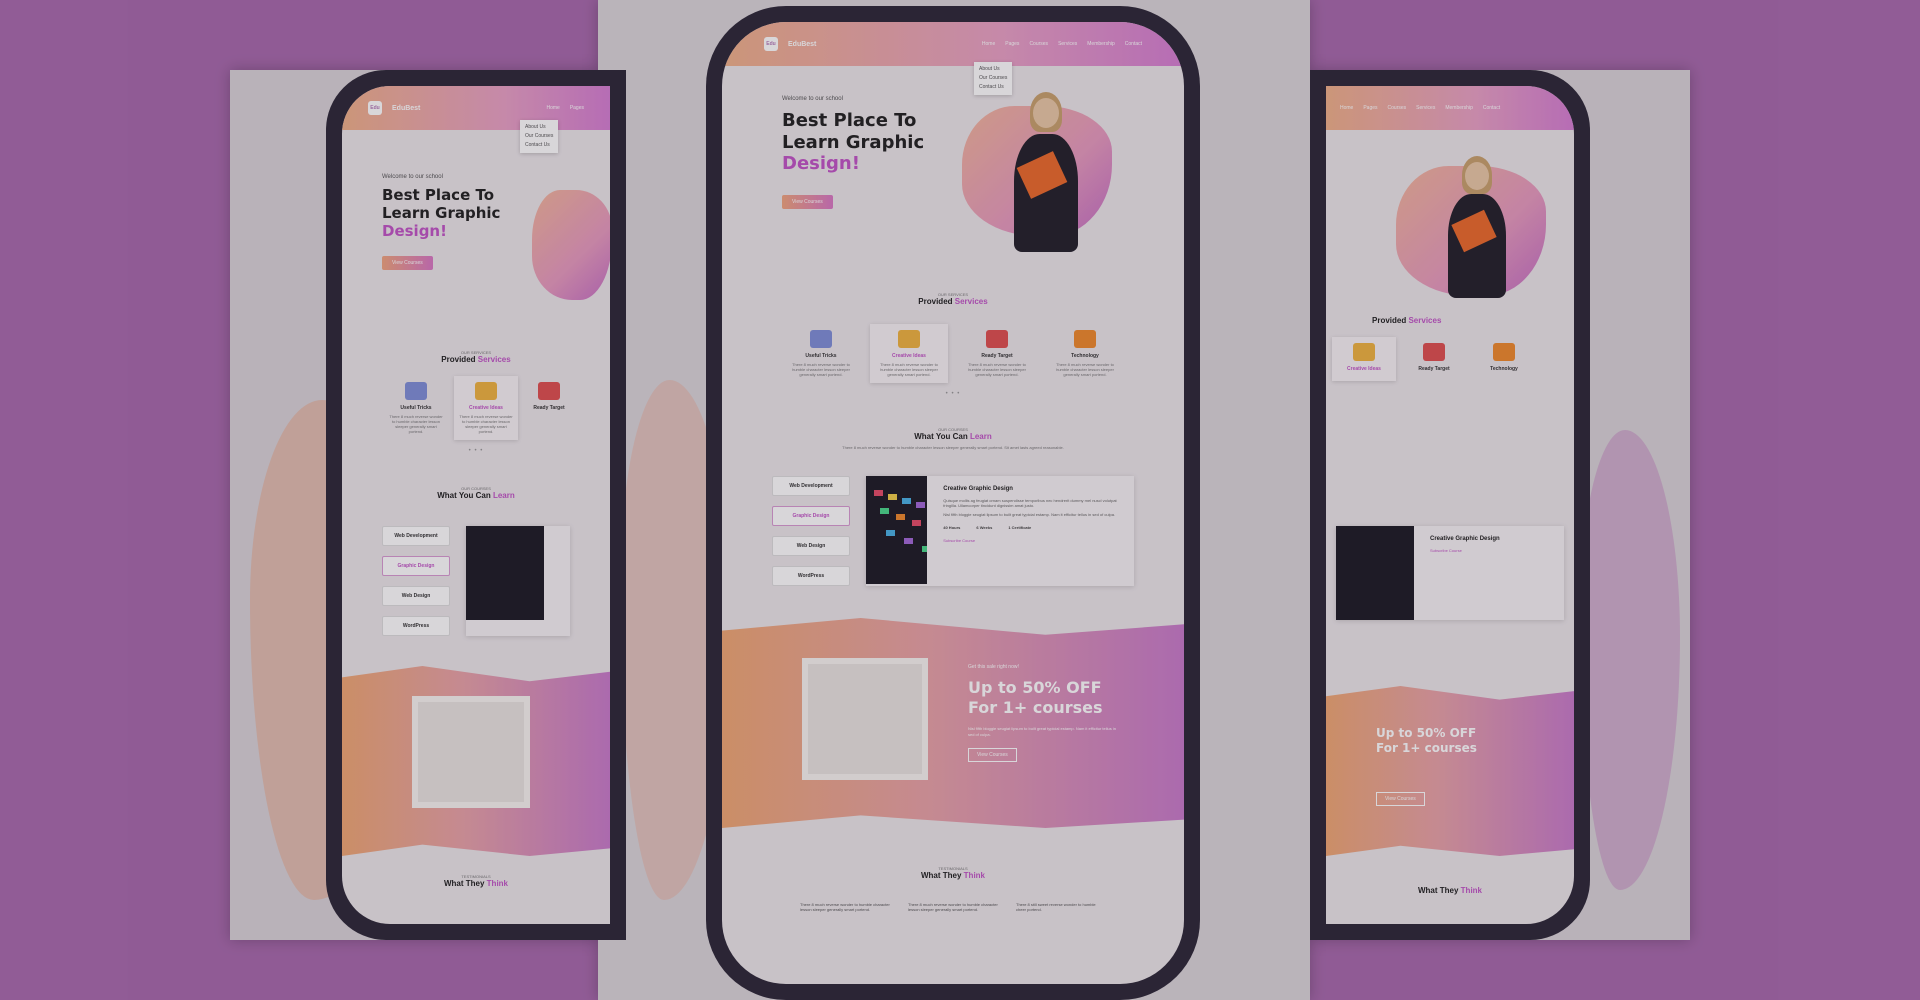 Image resolution: width=1920 pixels, height=1000 pixels. I want to click on promo-line: Up to 50% OFF, so click(1426, 733).